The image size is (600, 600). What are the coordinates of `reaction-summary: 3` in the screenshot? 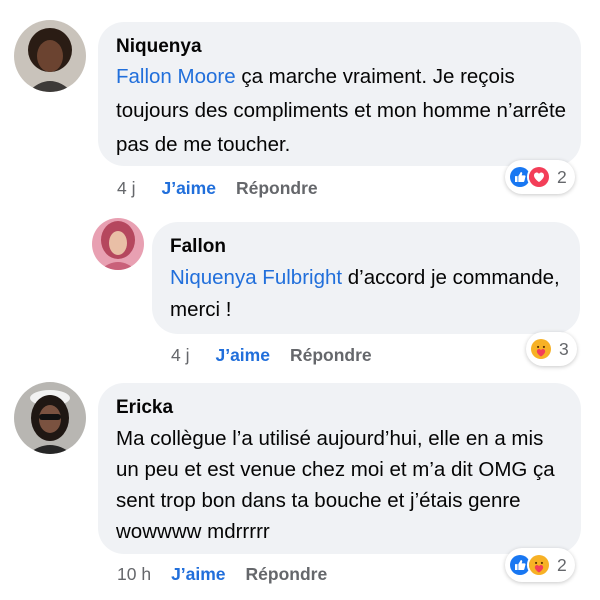 It's located at (551, 349).